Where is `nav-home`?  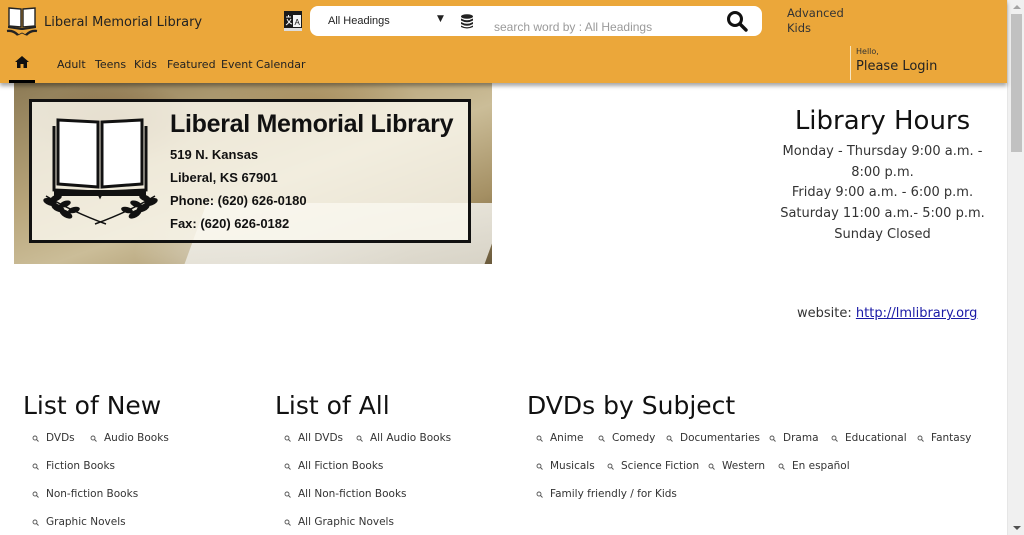
nav-home is located at coordinates (22, 66).